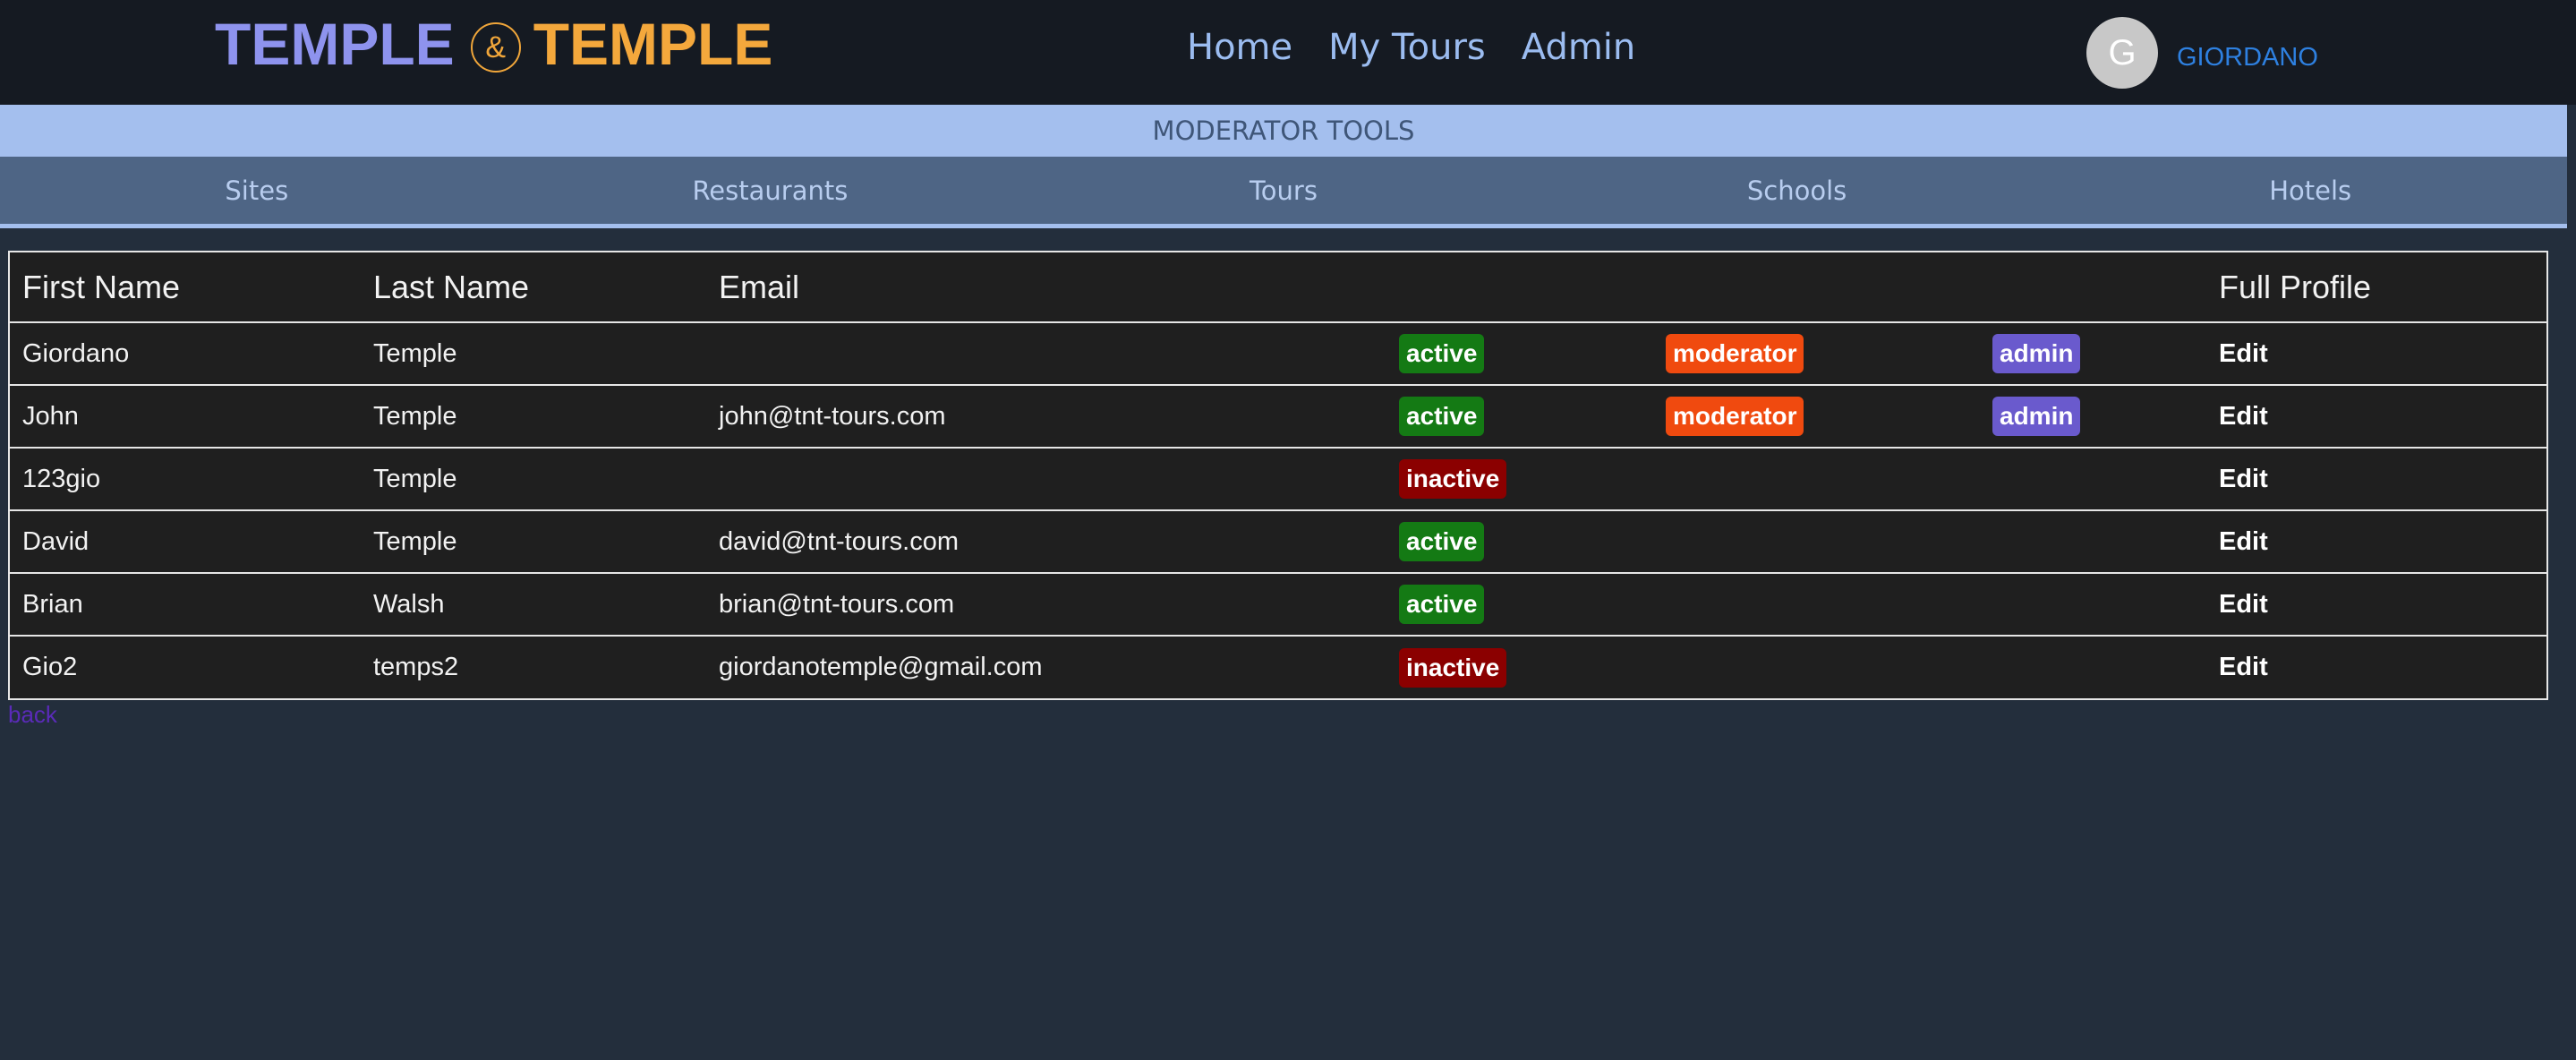  What do you see at coordinates (1046, 604) in the screenshot?
I see `email-cell: brian@tnt-tours.com` at bounding box center [1046, 604].